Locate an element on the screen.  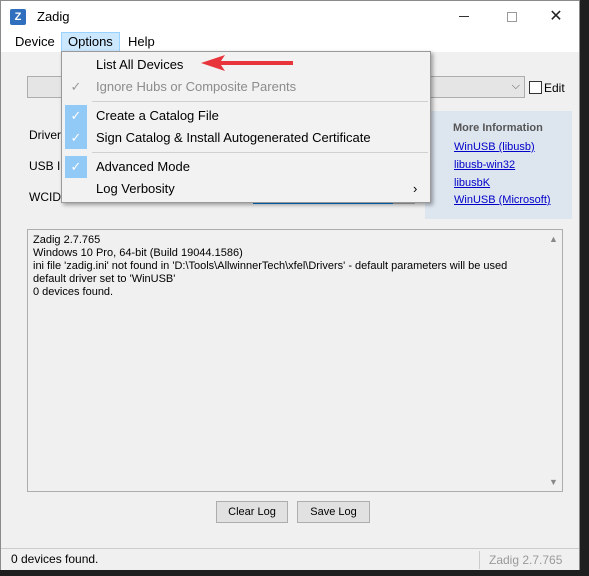
menu-item-ignore-hubs: ✓ Ignore Hubs or Composite Parents is located at coordinates (246, 87).